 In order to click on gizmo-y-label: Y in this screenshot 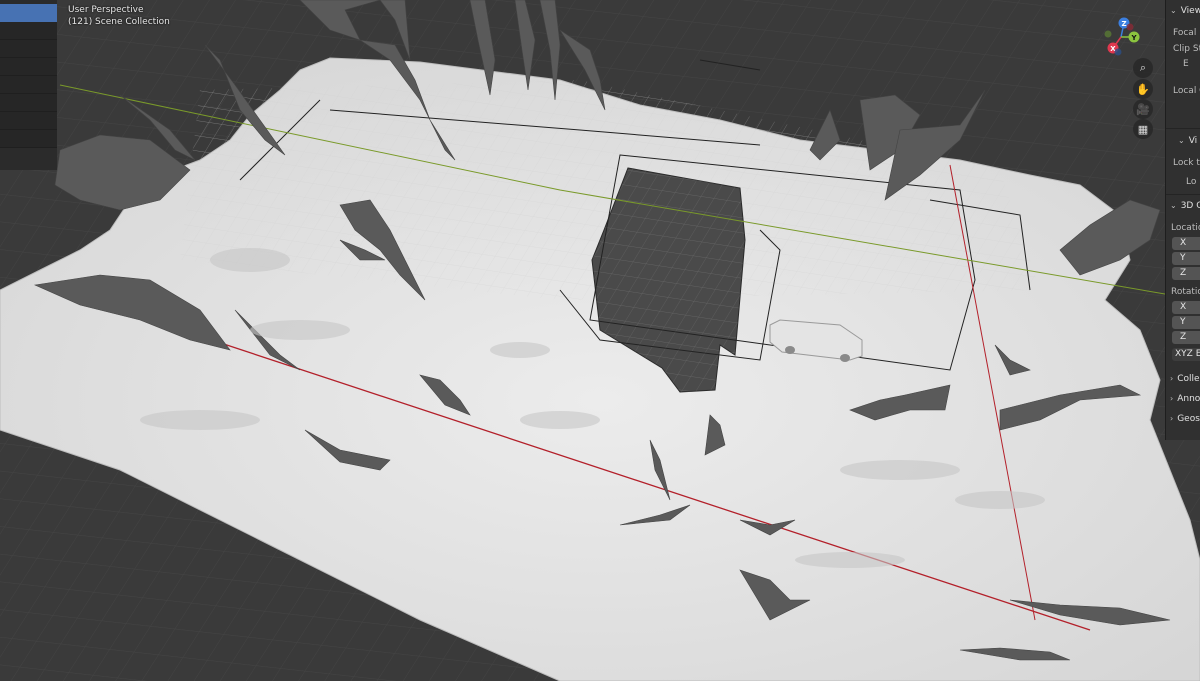, I will do `click(1133, 38)`.